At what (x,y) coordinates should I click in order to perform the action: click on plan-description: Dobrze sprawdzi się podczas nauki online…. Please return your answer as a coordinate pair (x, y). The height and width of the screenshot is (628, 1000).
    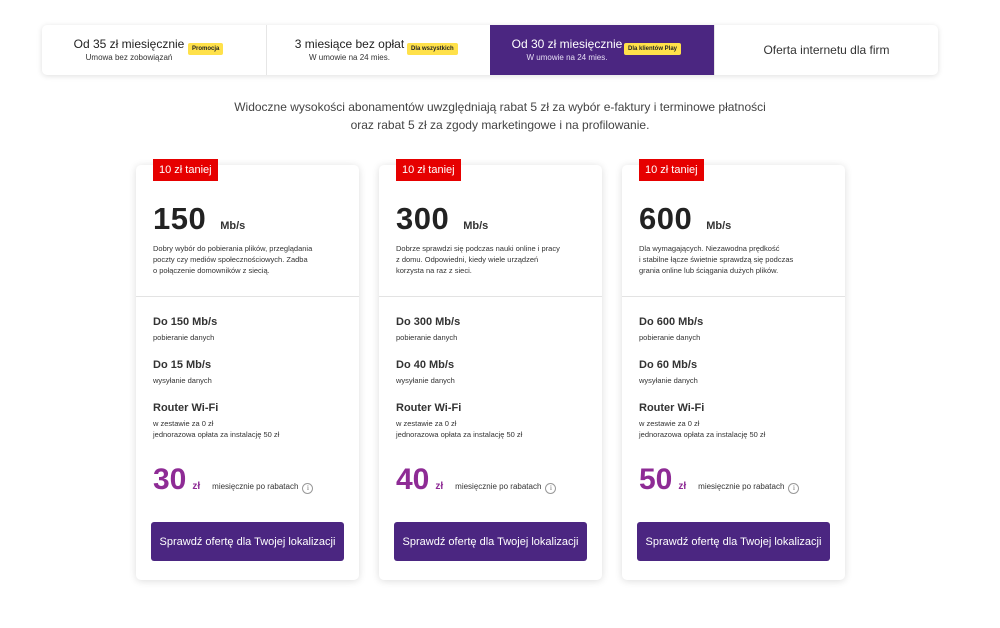
    Looking at the image, I should click on (493, 259).